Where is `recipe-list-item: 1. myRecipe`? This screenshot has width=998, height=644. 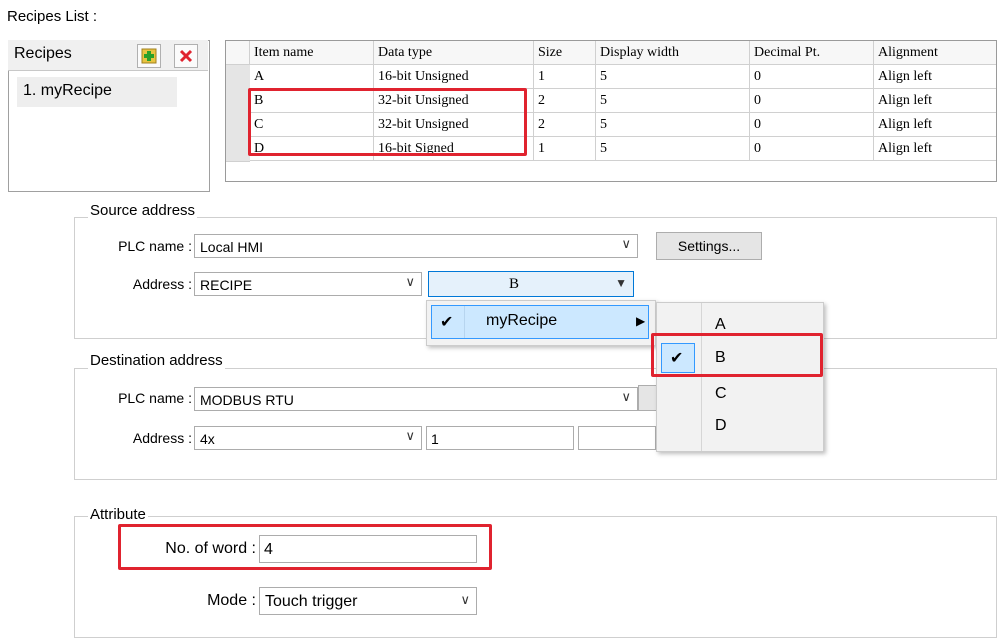
recipe-list-item: 1. myRecipe is located at coordinates (97, 92).